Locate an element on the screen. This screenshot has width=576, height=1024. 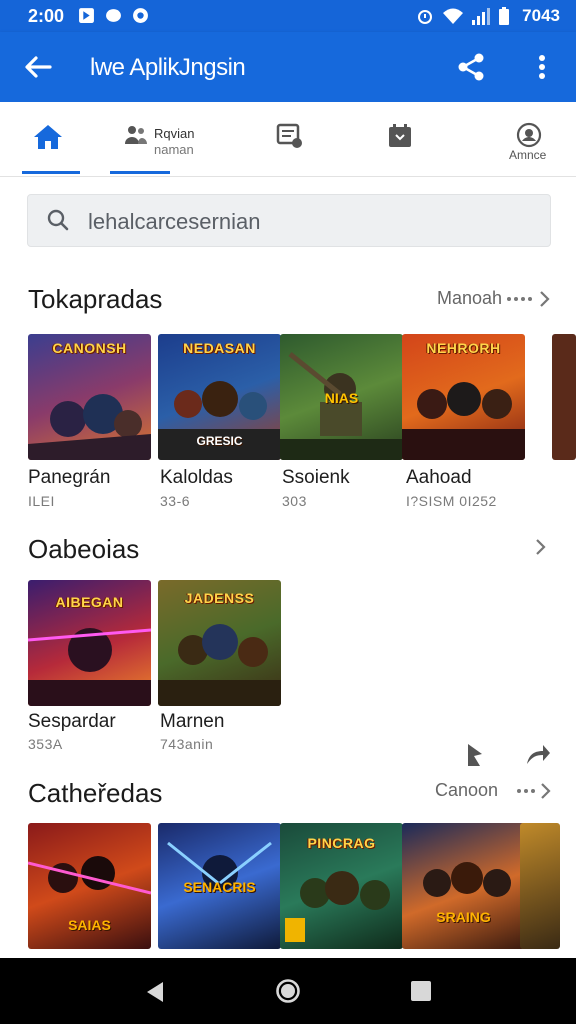
game-card: SENACRIS is located at coordinates (219, 886).